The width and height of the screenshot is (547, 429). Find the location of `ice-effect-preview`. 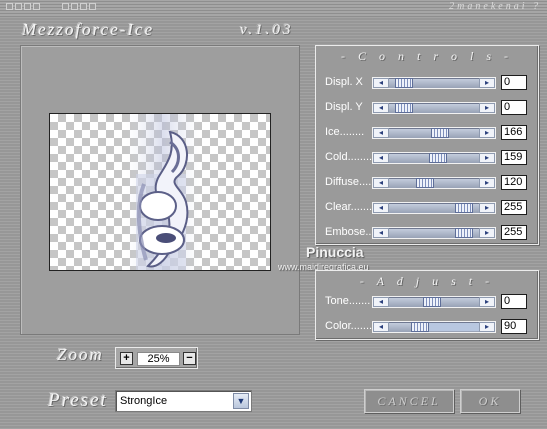

ice-effect-preview is located at coordinates (163, 192).